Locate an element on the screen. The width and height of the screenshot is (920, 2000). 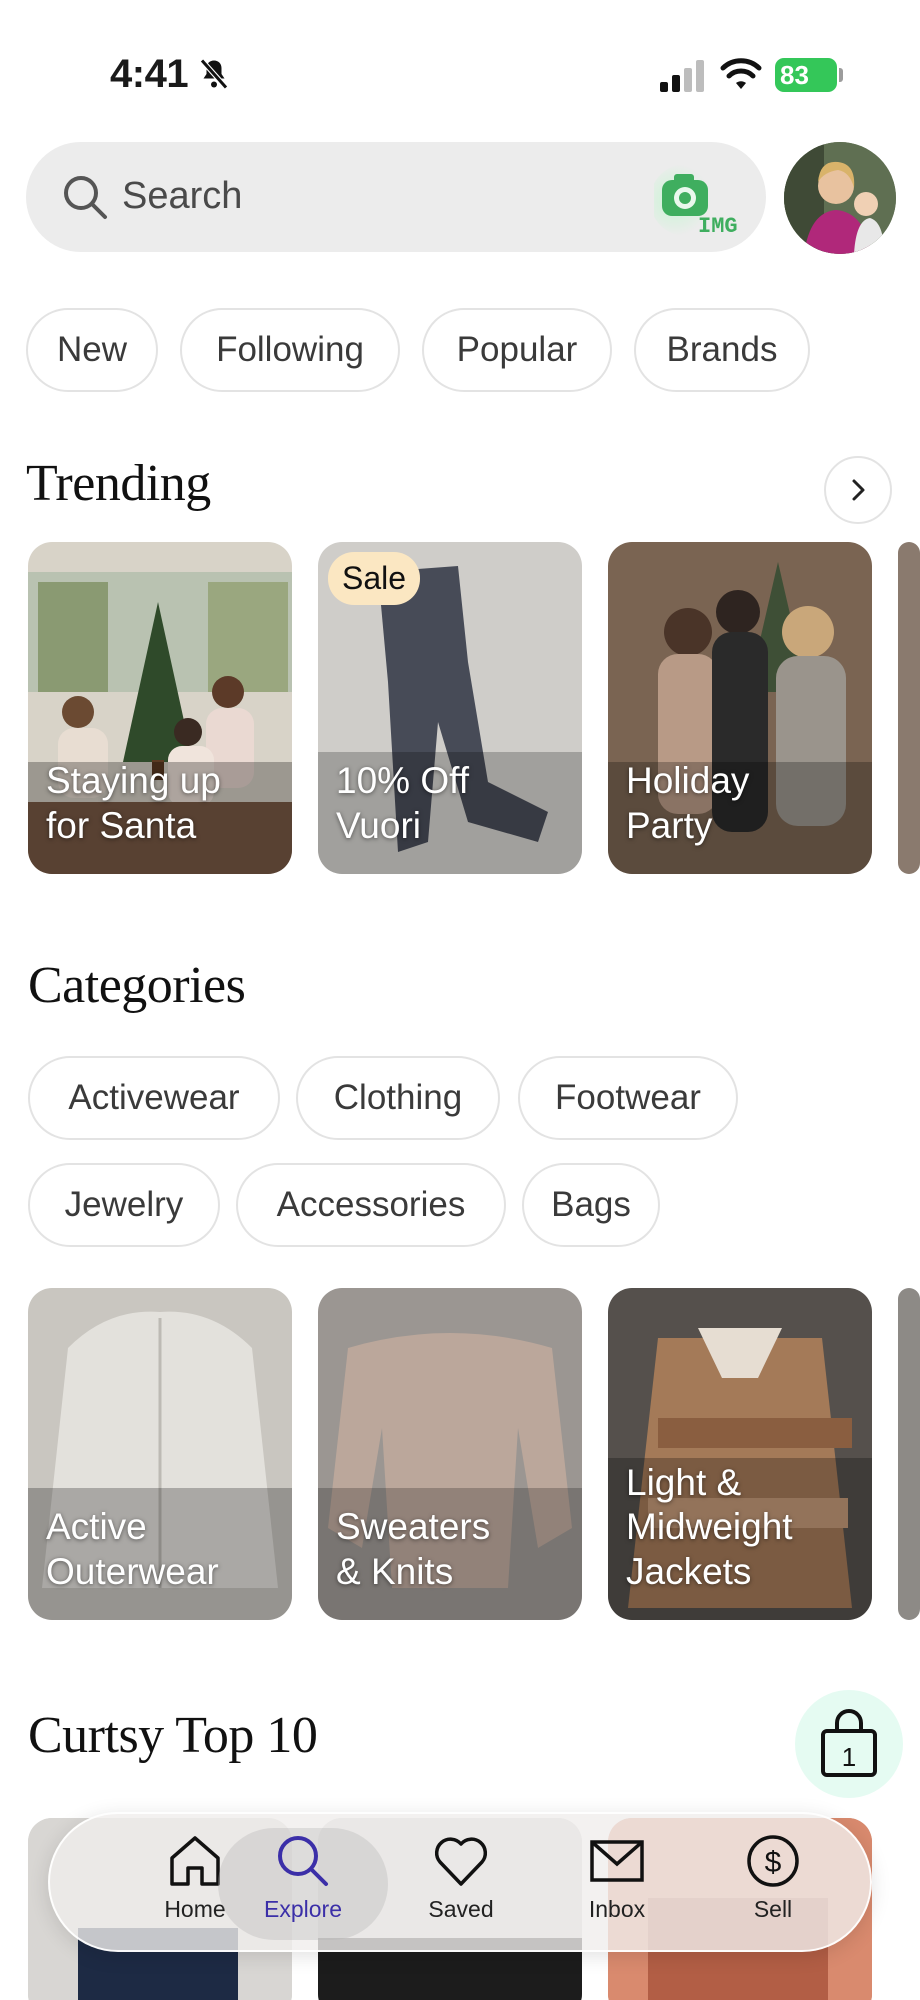
tab-following: Following is located at coordinates (290, 350).